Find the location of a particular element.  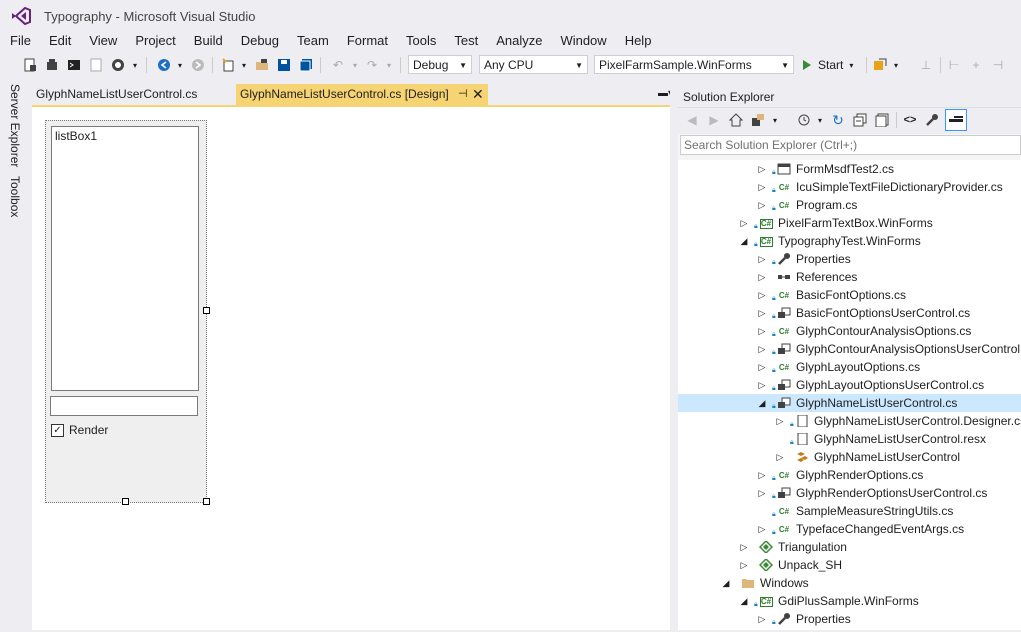

align-center-icon: + is located at coordinates (976, 65).